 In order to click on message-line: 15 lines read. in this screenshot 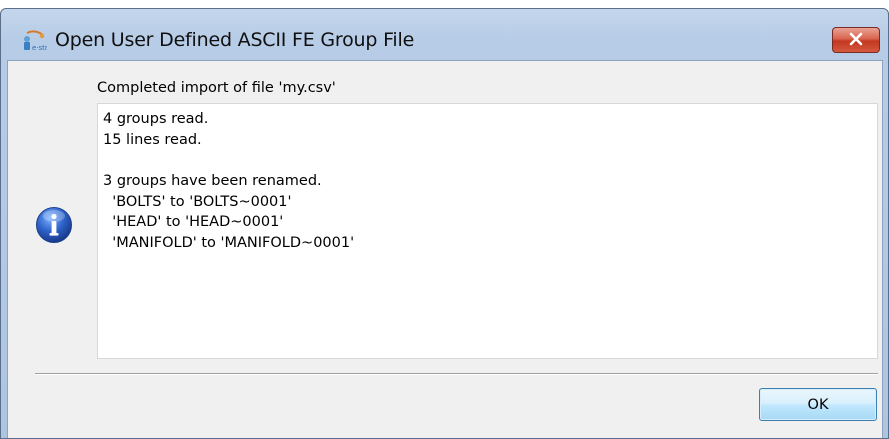, I will do `click(152, 139)`.